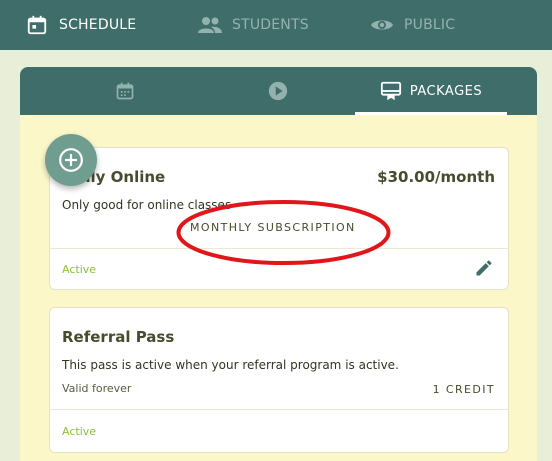  I want to click on add-package-button, so click(71, 160).